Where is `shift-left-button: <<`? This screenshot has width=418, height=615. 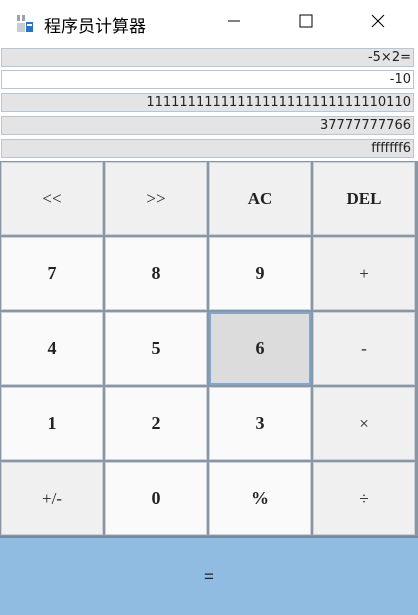
shift-left-button: << is located at coordinates (52, 198).